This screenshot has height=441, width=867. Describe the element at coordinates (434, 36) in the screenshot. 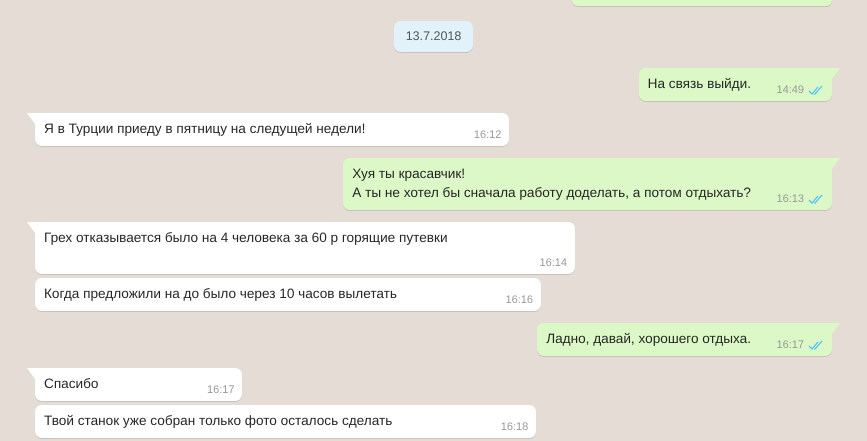

I see `date-label: 13.7.2018` at that location.